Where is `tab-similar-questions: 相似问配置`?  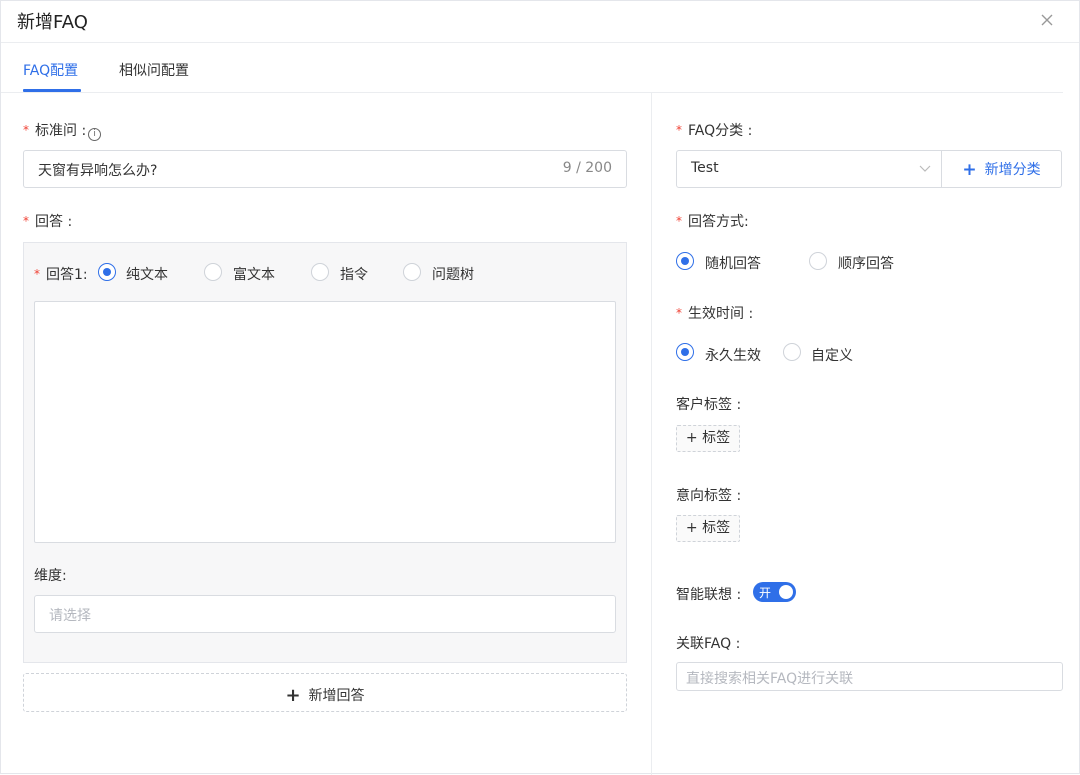
tab-similar-questions: 相似问配置 is located at coordinates (154, 70).